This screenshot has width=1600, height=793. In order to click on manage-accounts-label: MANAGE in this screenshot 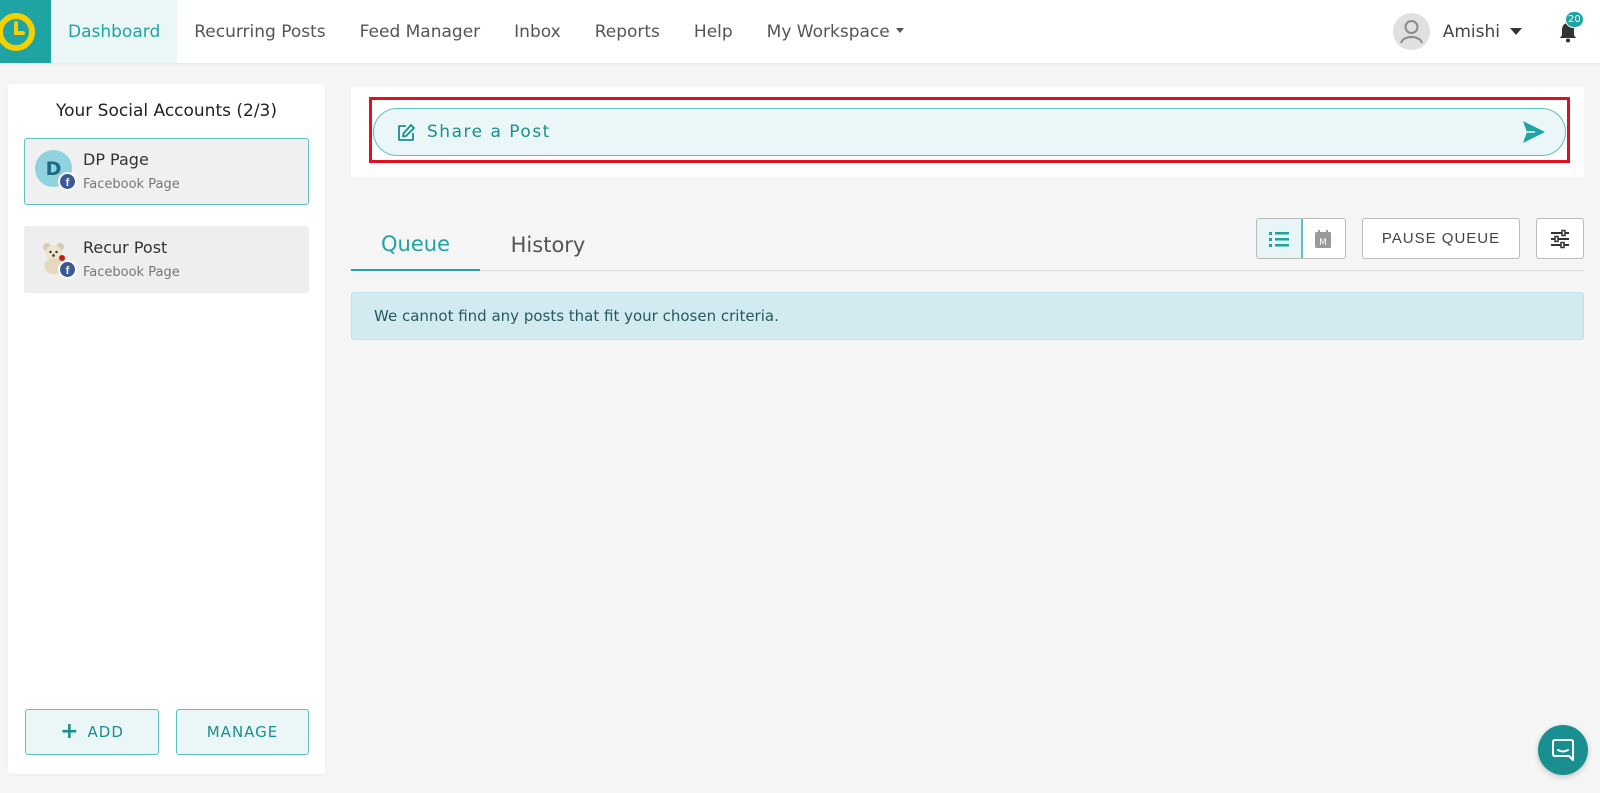, I will do `click(242, 732)`.